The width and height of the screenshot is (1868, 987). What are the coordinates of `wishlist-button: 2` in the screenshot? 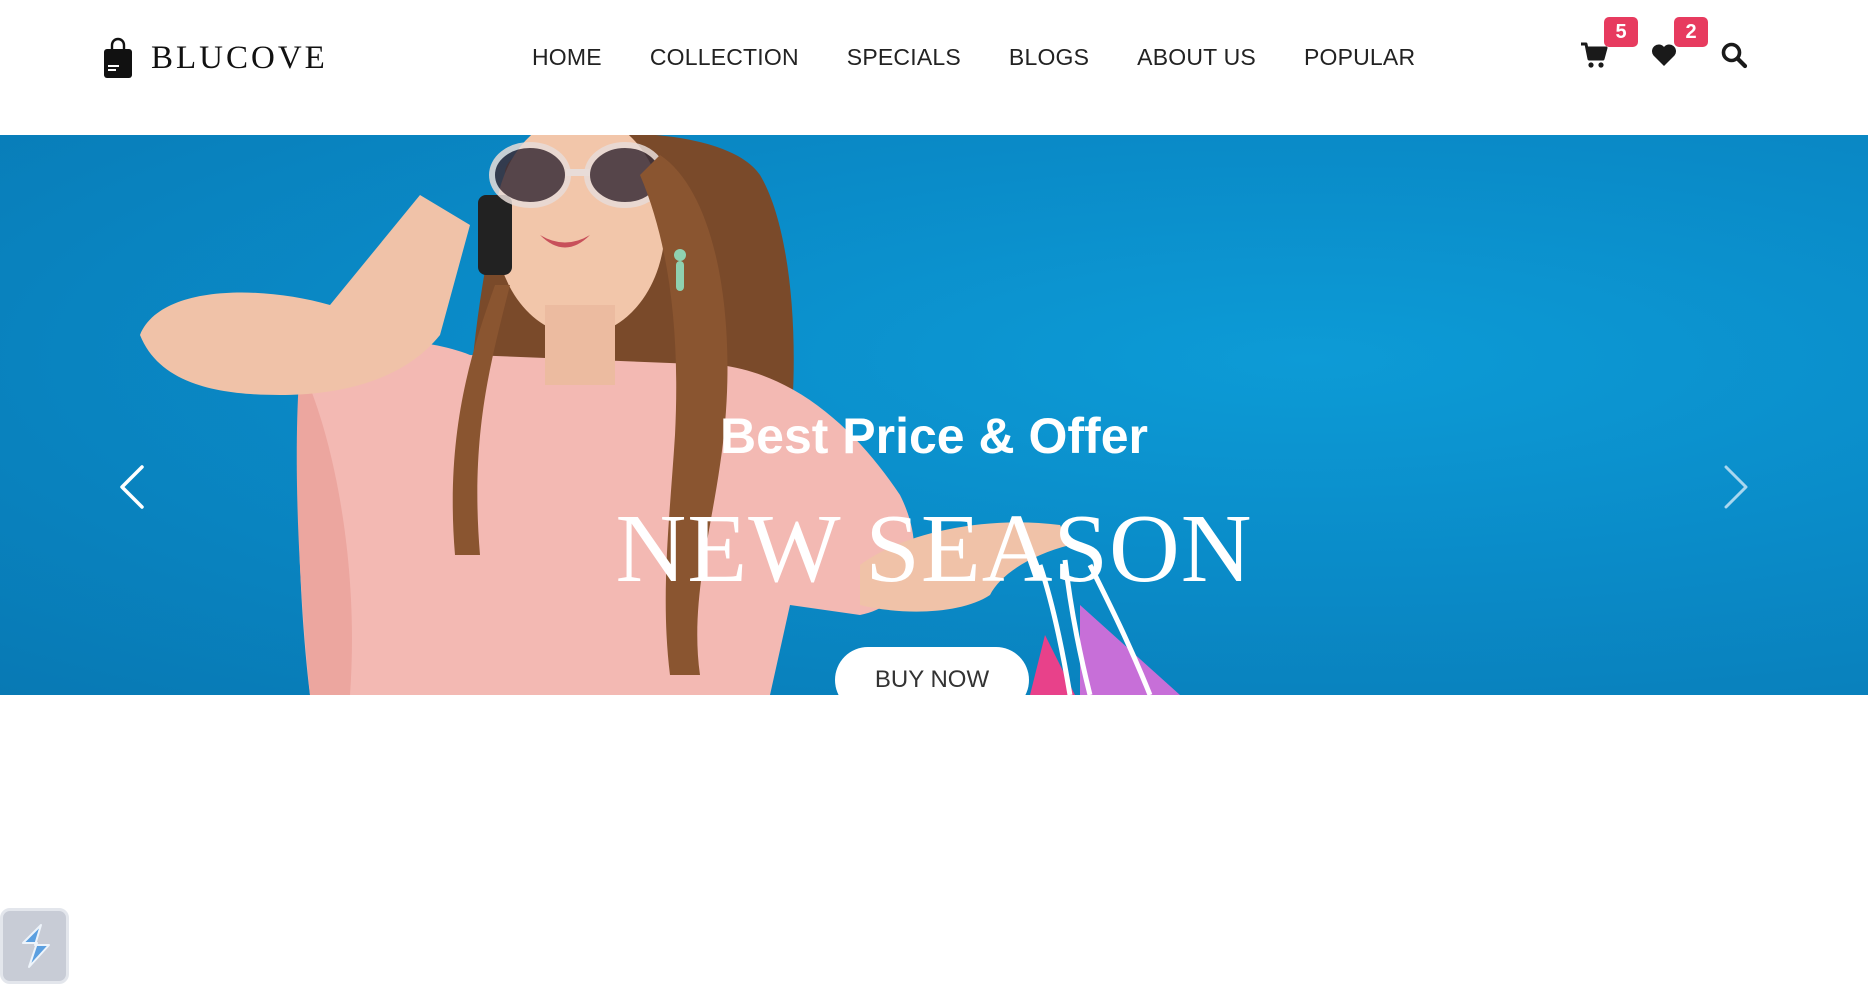 It's located at (1679, 44).